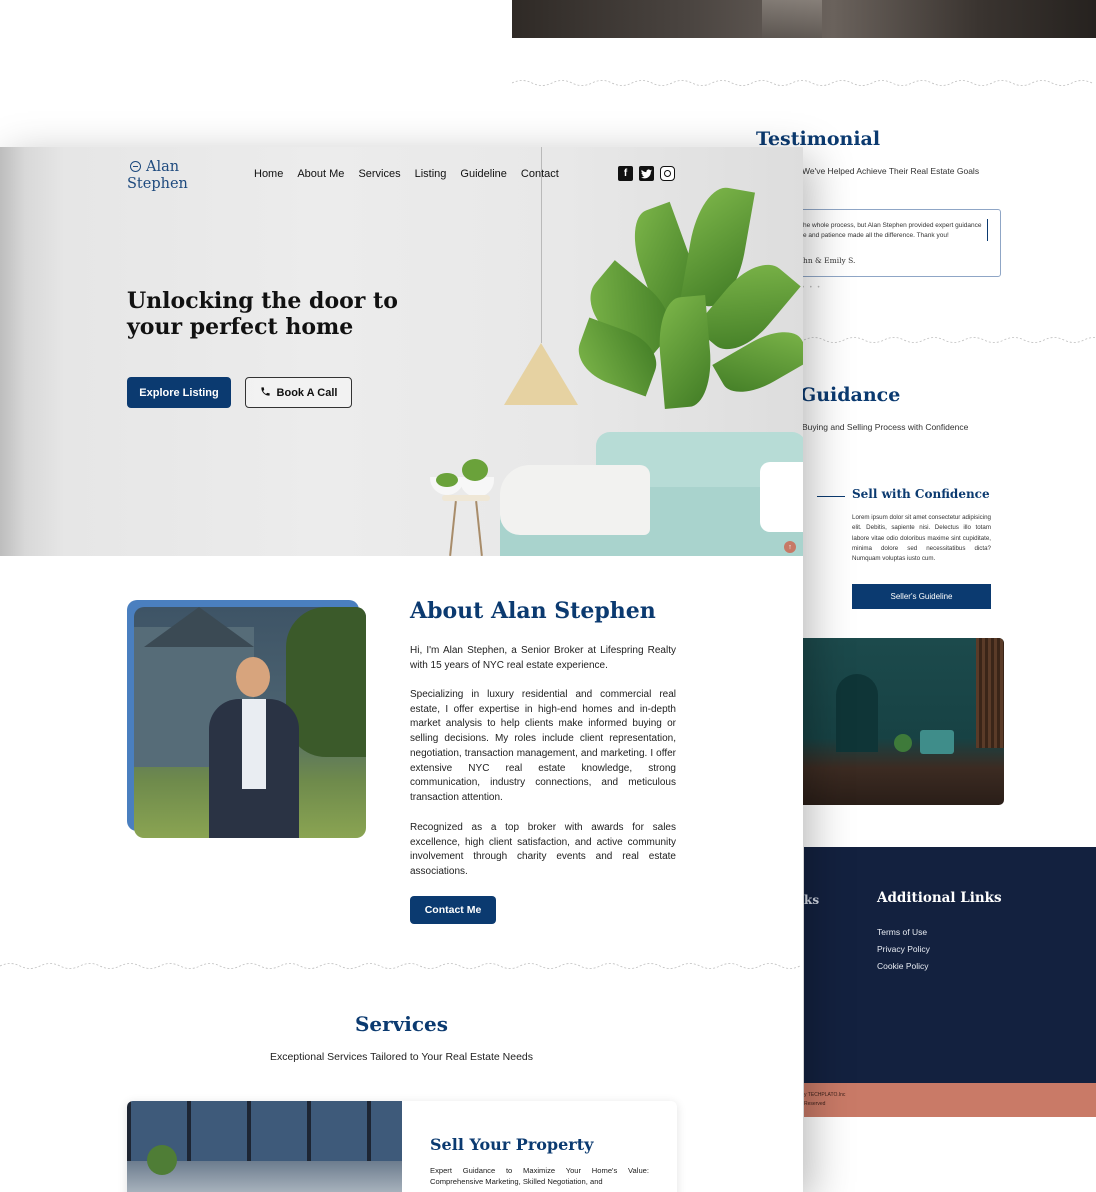 This screenshot has width=1096, height=1192. I want to click on guidance-title: Guidance, so click(850, 395).